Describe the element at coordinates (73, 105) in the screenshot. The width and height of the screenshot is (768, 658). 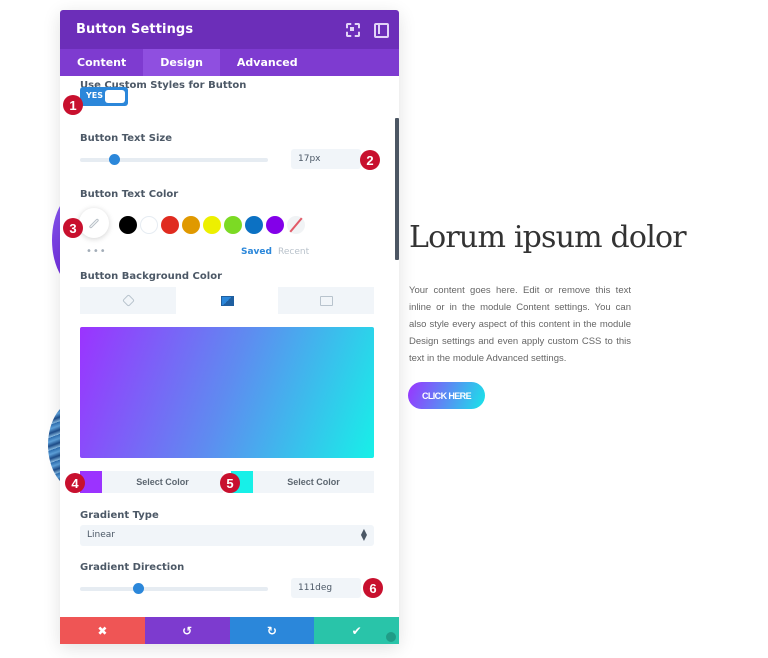
I see `annotation-badge-1: 1` at that location.